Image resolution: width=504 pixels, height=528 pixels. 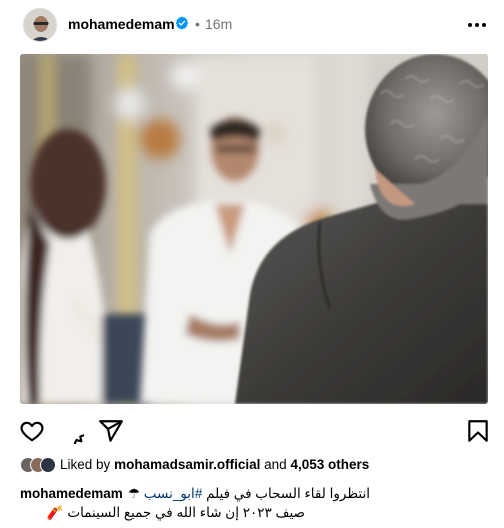 I want to click on caption-line-1: انتظروا لقاء السحاب في فيلم #ابو_نسب ☂, so click(x=249, y=494).